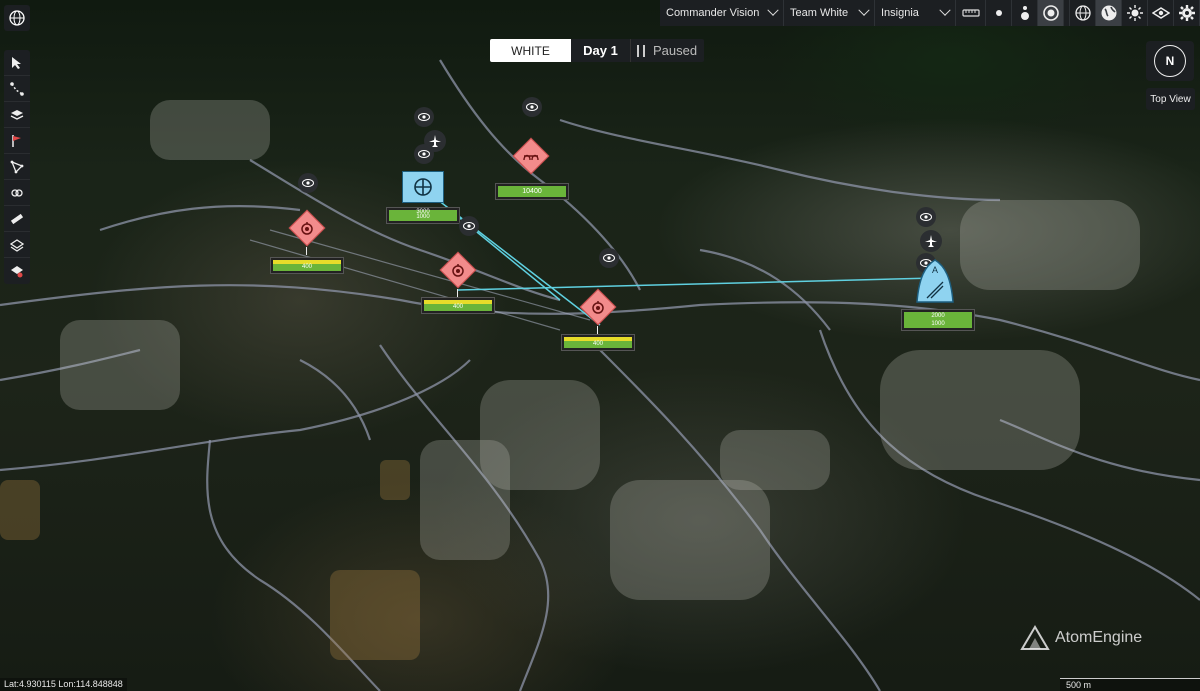  I want to click on friendly-radar-status-bar: 3000 1000, so click(423, 215).